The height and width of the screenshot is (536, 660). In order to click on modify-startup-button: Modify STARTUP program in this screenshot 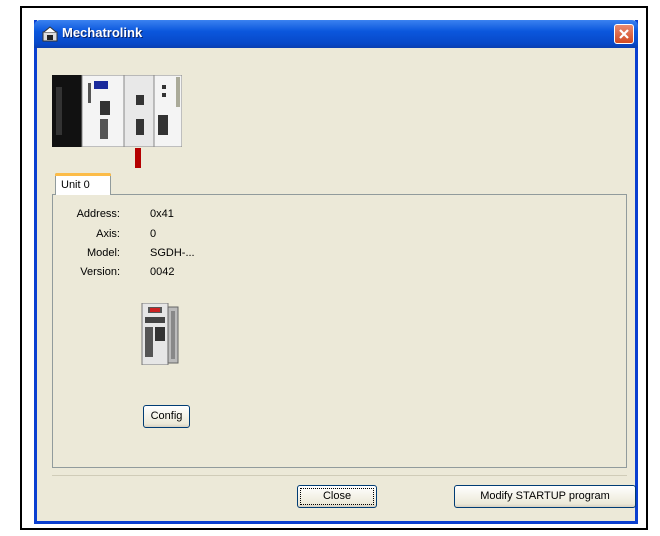, I will do `click(545, 496)`.